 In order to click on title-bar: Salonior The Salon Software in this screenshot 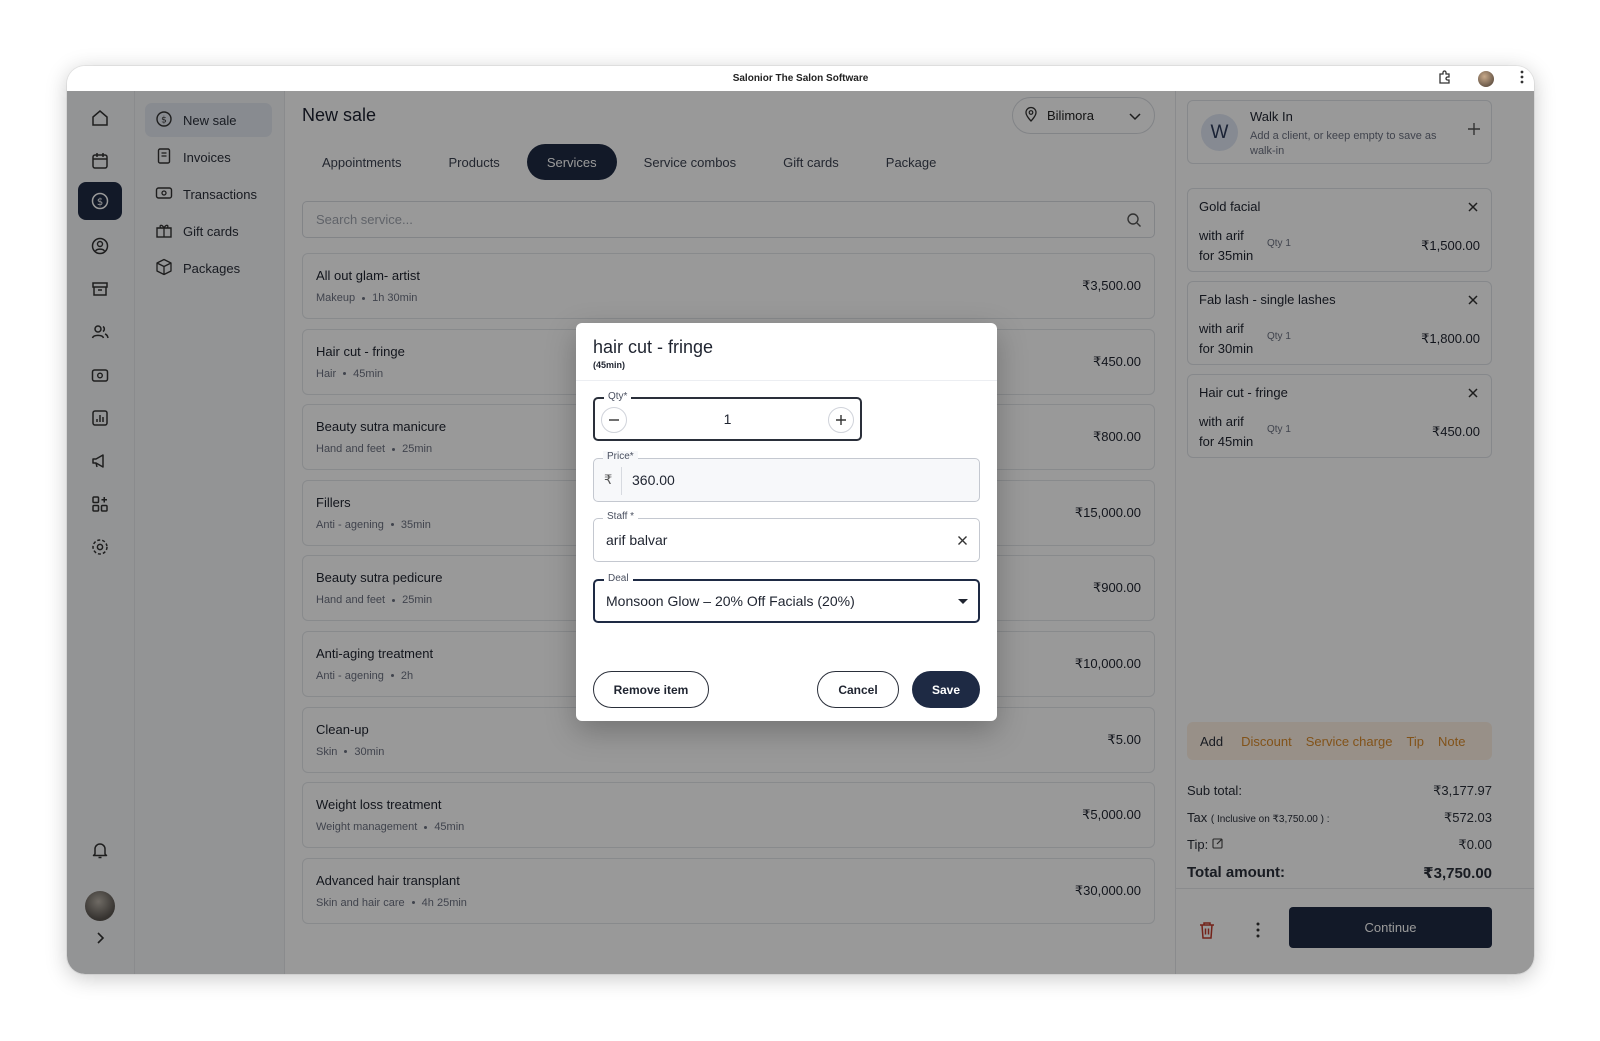, I will do `click(800, 78)`.